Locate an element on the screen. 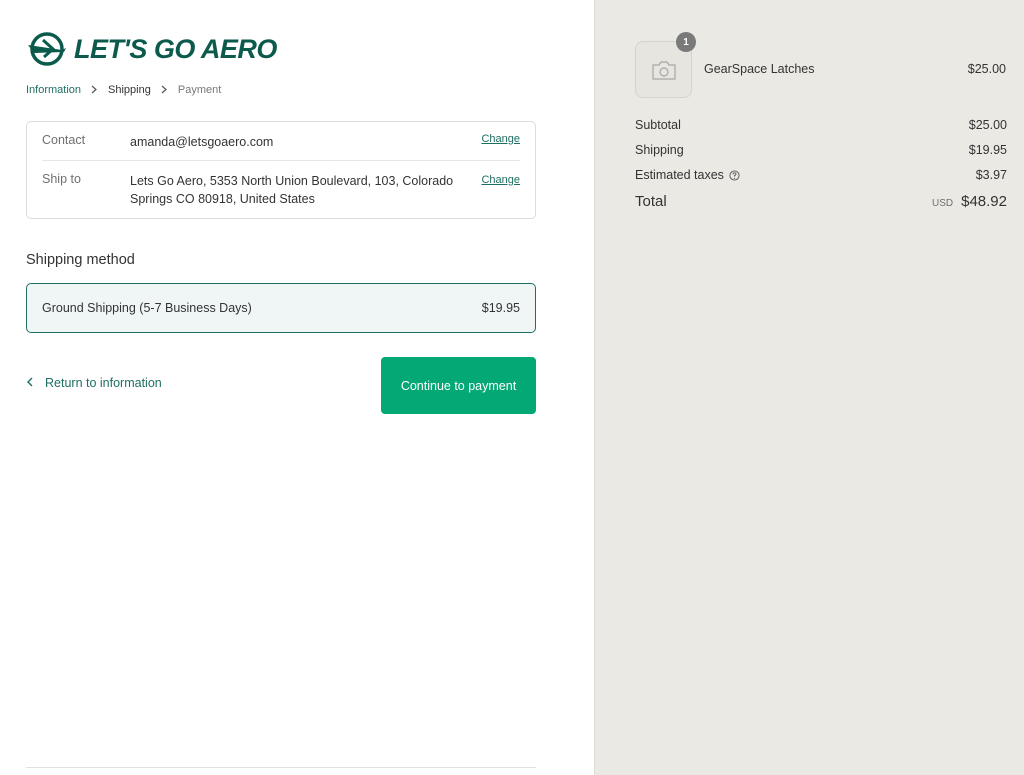 The width and height of the screenshot is (1024, 775). breadcrumb-shipping: Shipping is located at coordinates (129, 90).